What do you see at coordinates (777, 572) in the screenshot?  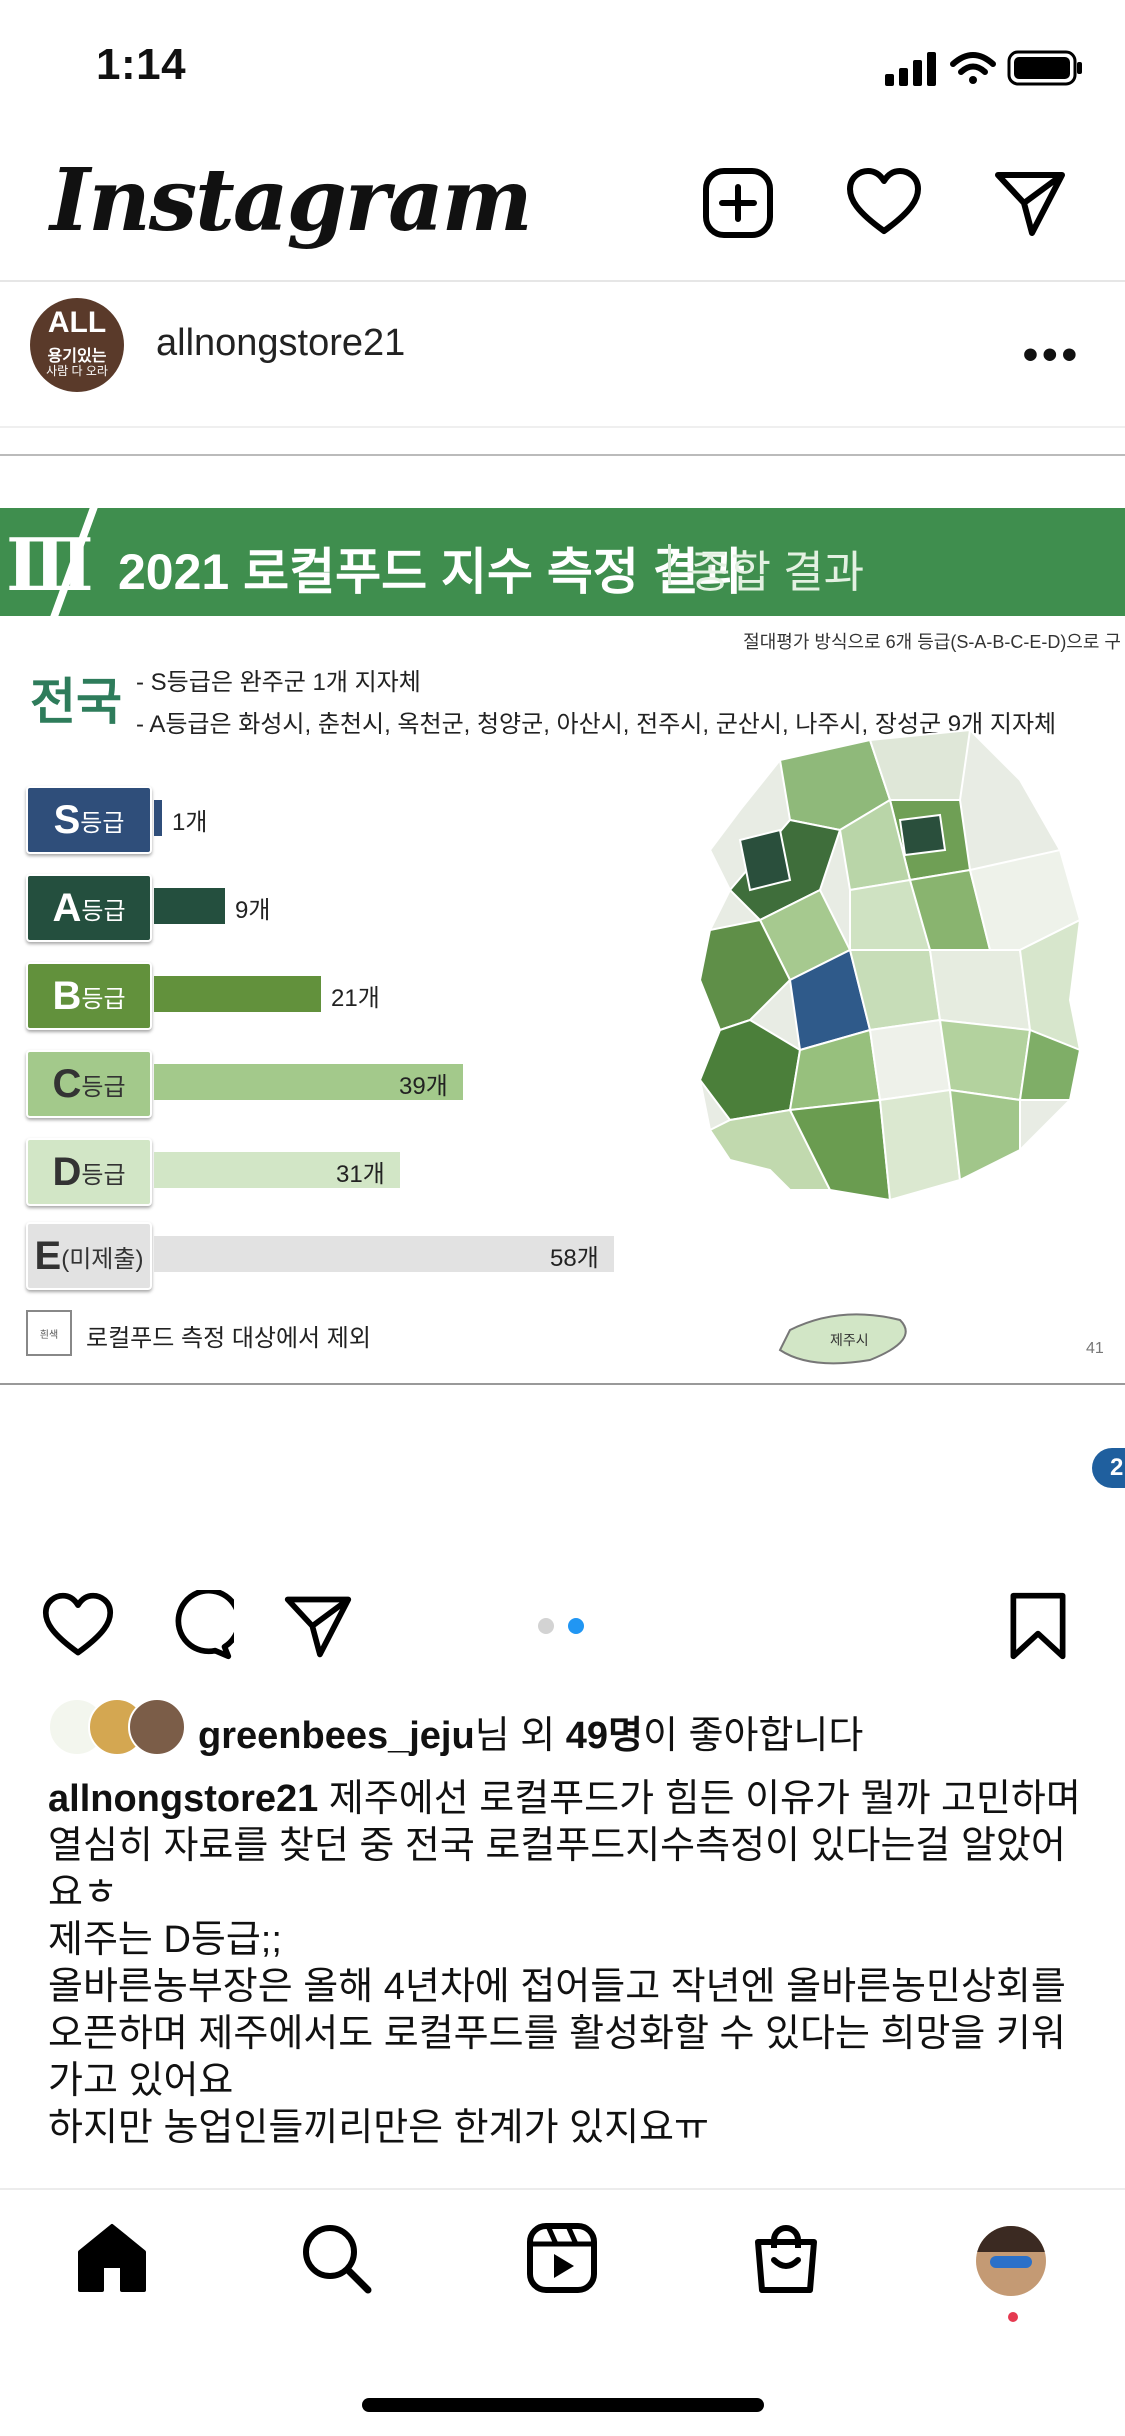 I see `slide-subtitle: 종합 결과` at bounding box center [777, 572].